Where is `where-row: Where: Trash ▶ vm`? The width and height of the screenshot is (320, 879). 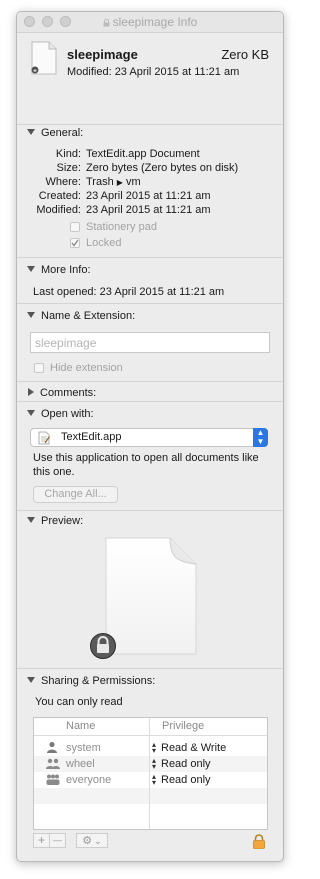
where-row: Where: Trash ▶ vm is located at coordinates (150, 183).